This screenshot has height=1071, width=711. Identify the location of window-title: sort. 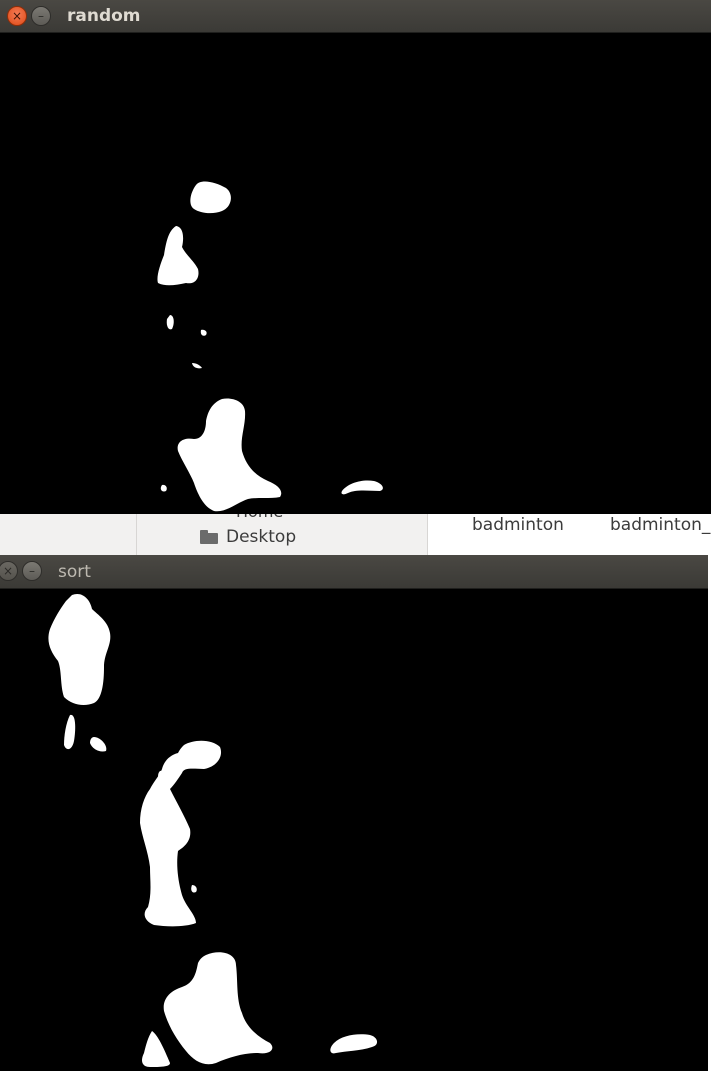
(74, 572).